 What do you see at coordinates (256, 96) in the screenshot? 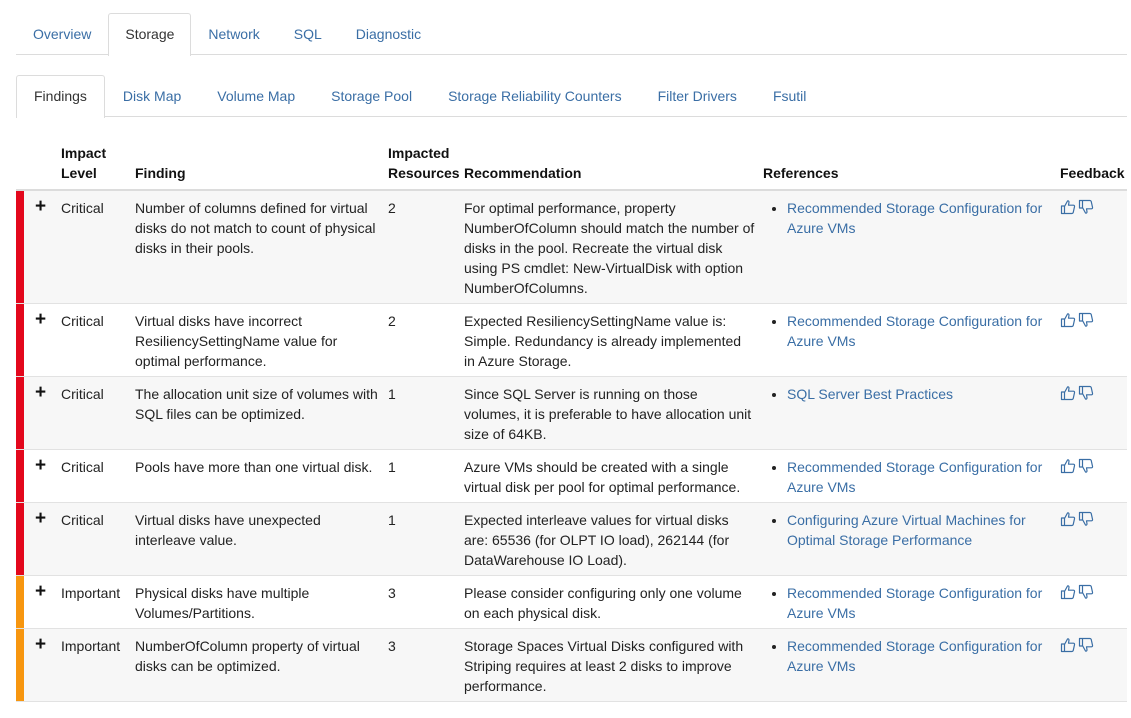
I see `tab-volume-map: Volume Map` at bounding box center [256, 96].